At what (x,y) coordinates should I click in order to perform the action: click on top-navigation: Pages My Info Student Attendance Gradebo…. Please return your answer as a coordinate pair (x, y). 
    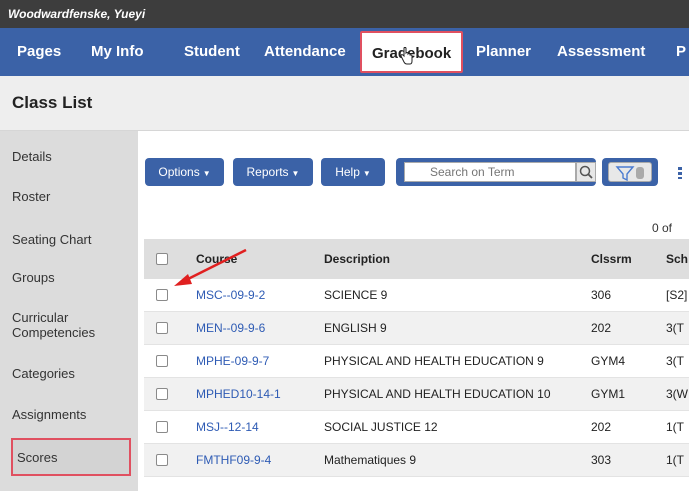
    Looking at the image, I should click on (344, 52).